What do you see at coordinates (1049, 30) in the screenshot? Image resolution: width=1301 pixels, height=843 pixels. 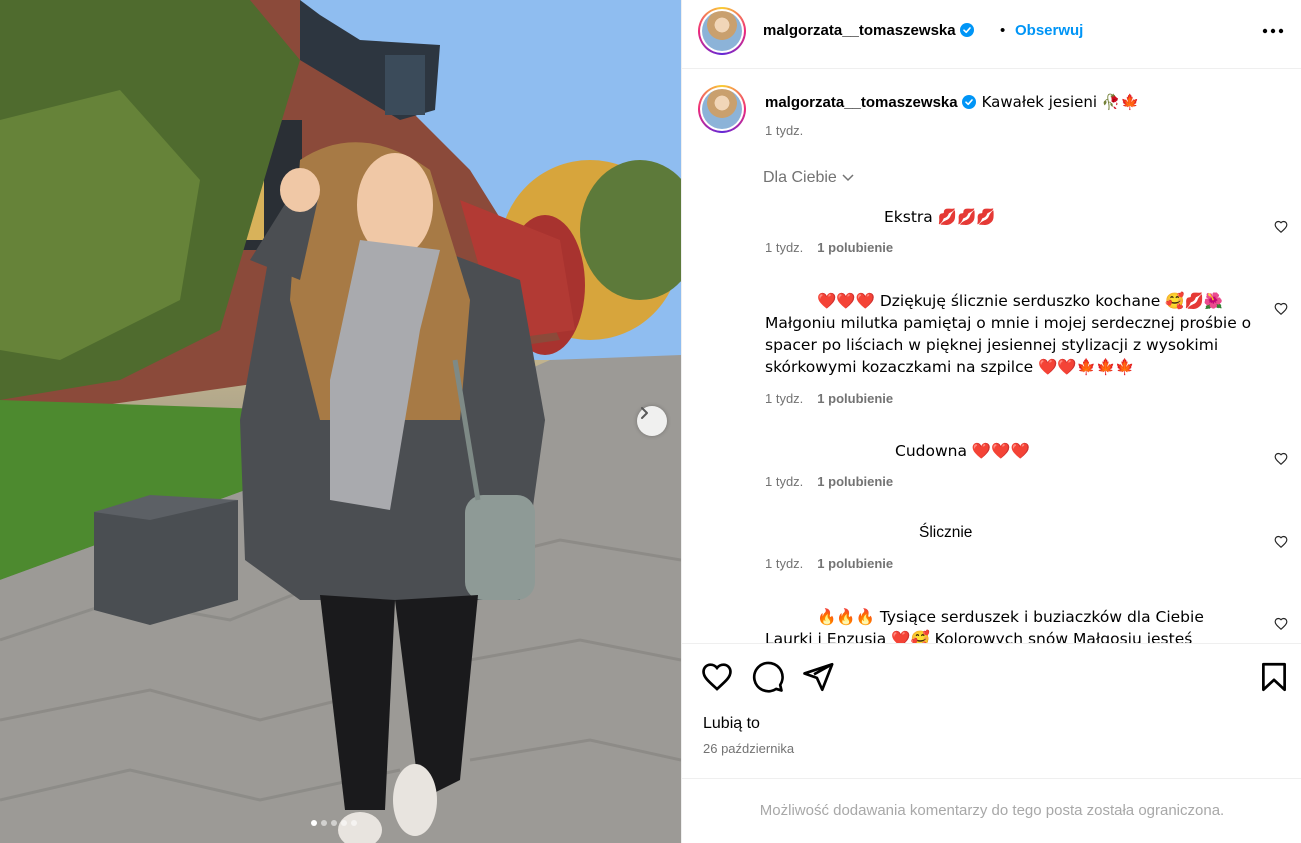 I see `follow-button: Obserwuj` at bounding box center [1049, 30].